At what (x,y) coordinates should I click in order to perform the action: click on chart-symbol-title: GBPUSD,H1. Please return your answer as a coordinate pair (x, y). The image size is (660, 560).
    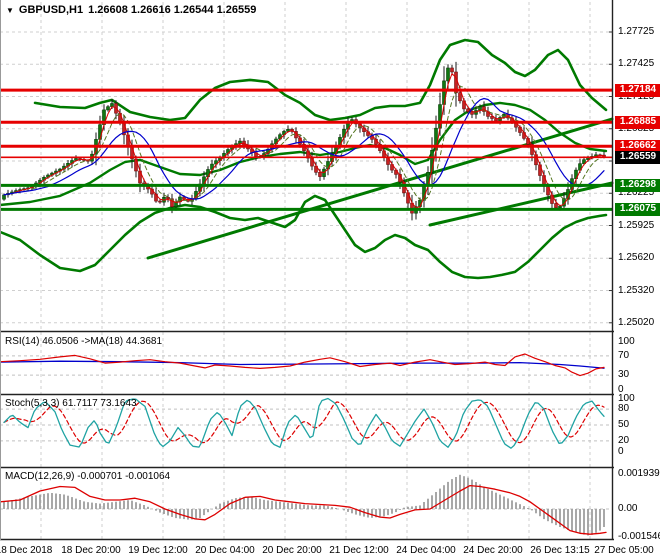
    Looking at the image, I should click on (51, 10).